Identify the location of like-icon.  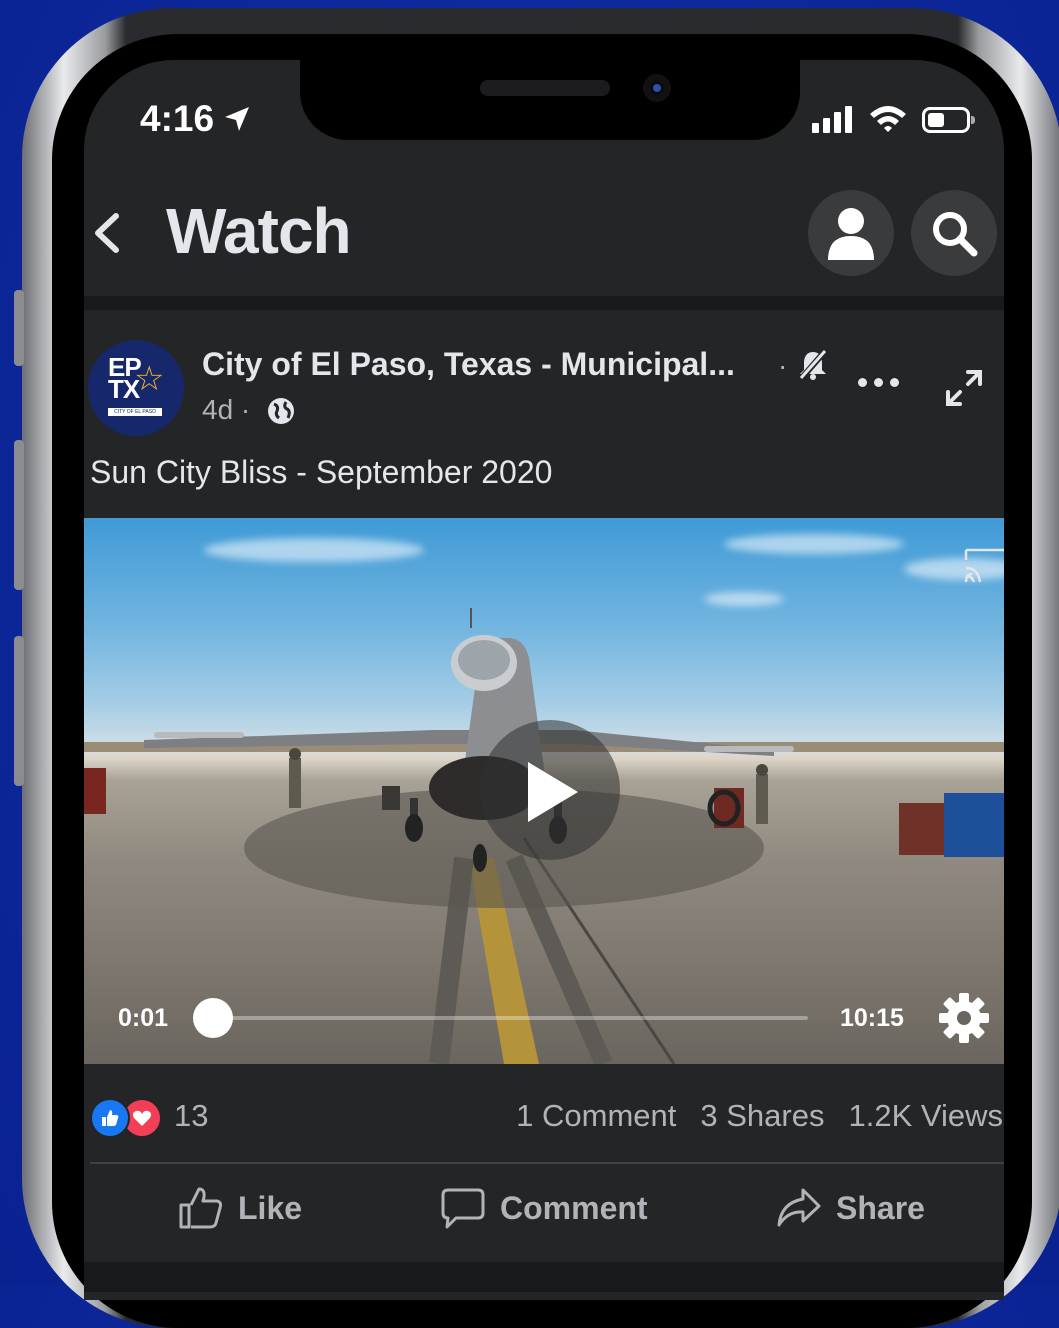
(201, 1208).